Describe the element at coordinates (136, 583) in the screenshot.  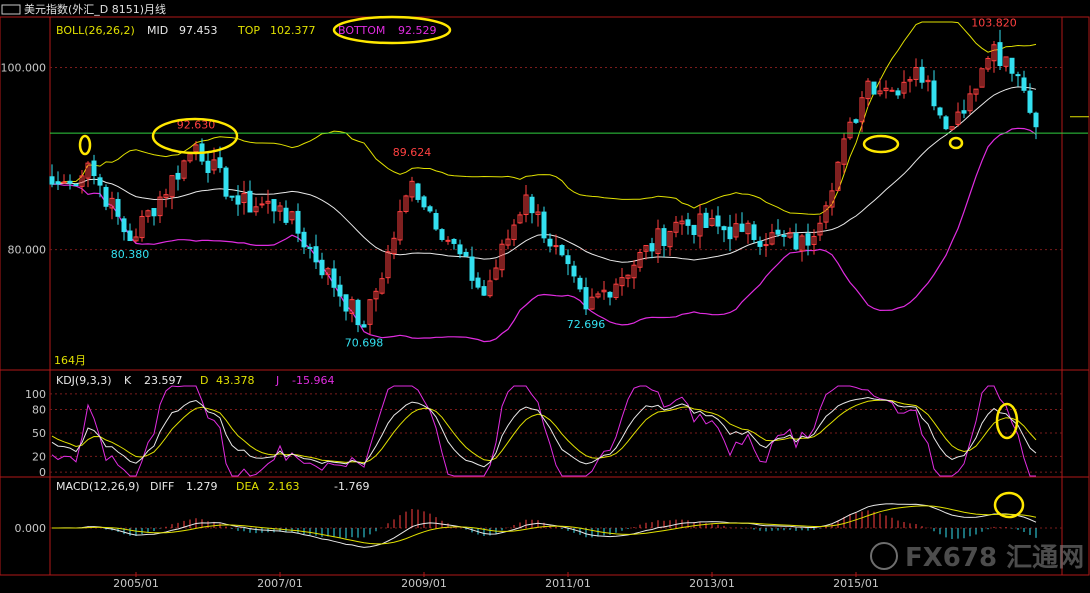
I see `x-tick-label: 2005/01` at that location.